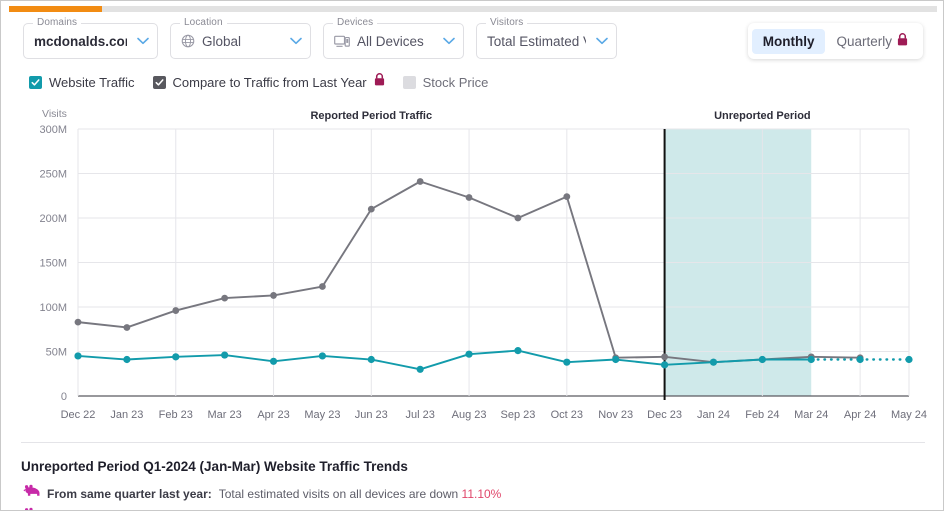 This screenshot has width=944, height=511. Describe the element at coordinates (92, 82) in the screenshot. I see `checkbox-website-traffic-label: Website Traffic` at that location.